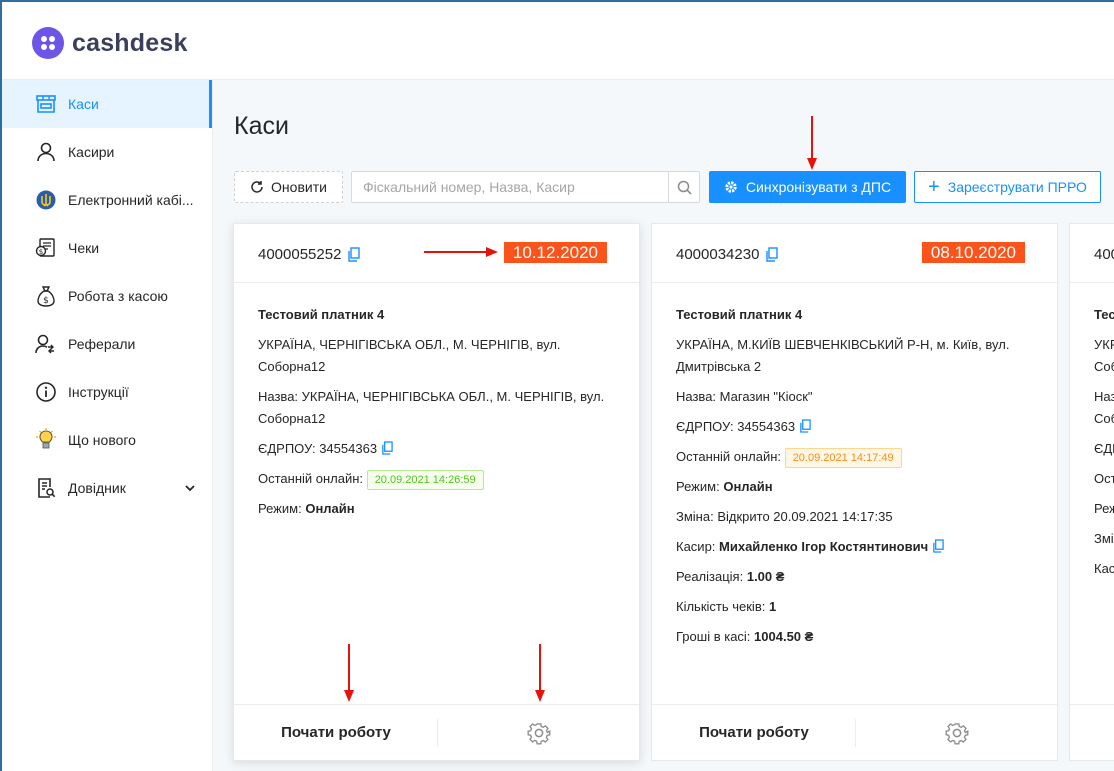  What do you see at coordinates (46, 200) in the screenshot?
I see `trident-icon` at bounding box center [46, 200].